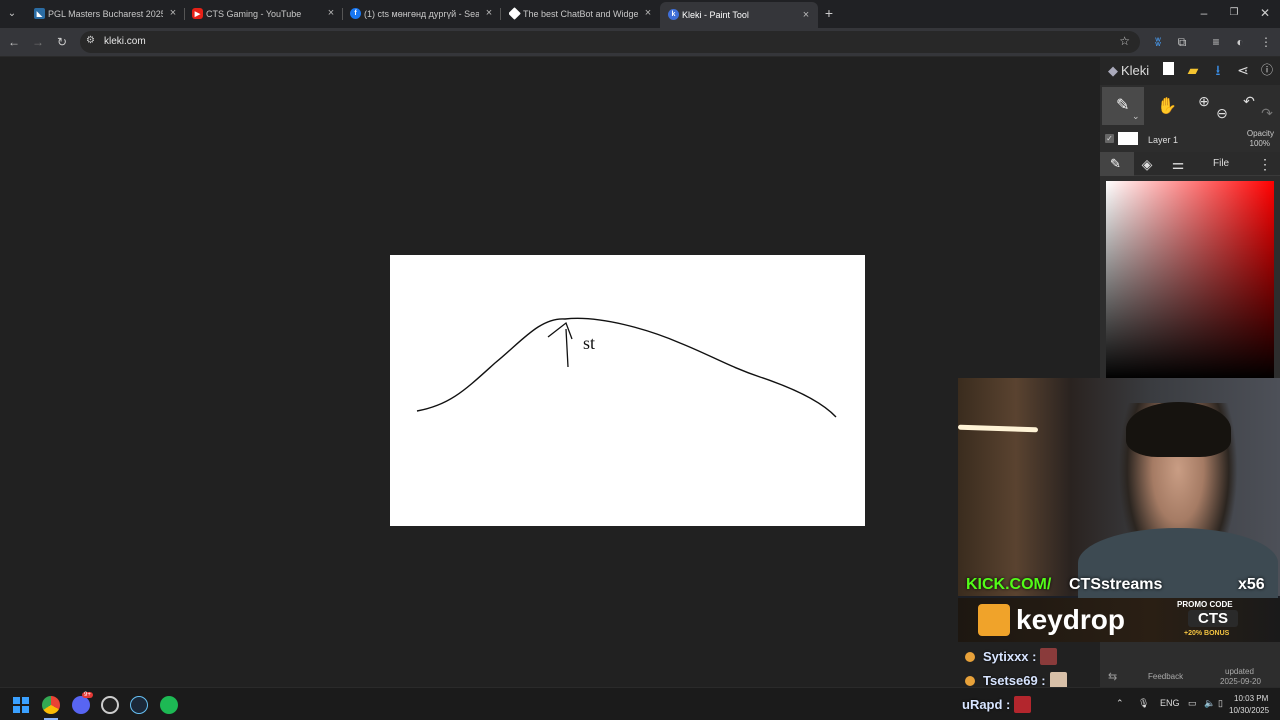  Describe the element at coordinates (1240, 42) in the screenshot. I see `profile-avatar-icon: ◐` at that location.